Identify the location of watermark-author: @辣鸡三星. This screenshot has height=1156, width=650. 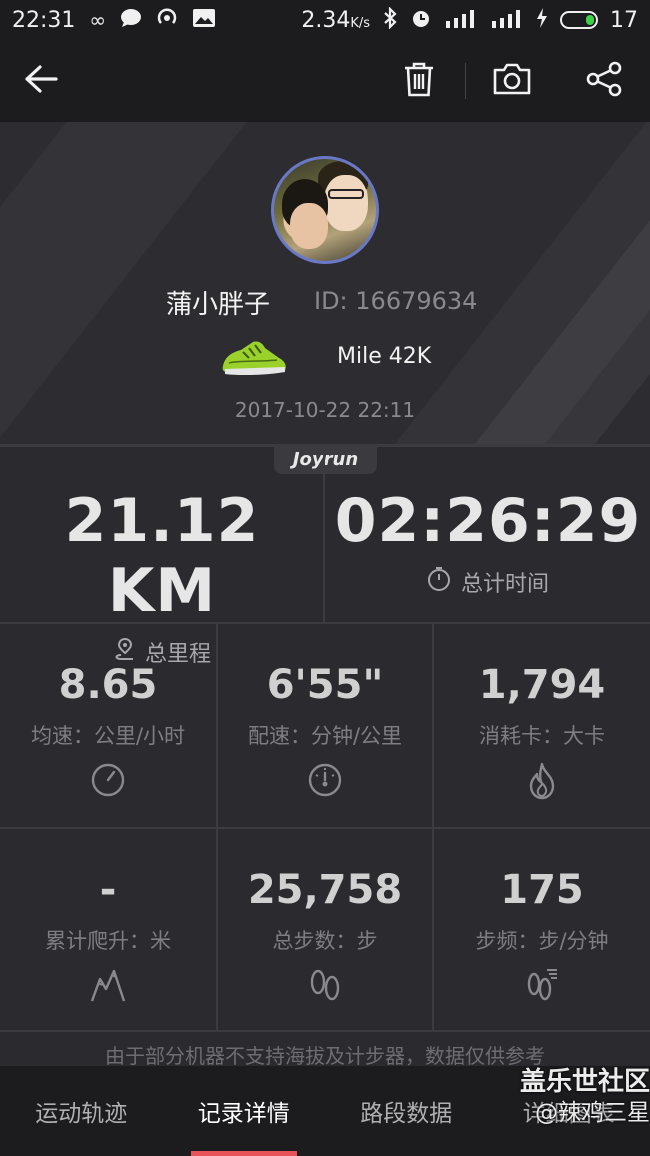
(592, 1112).